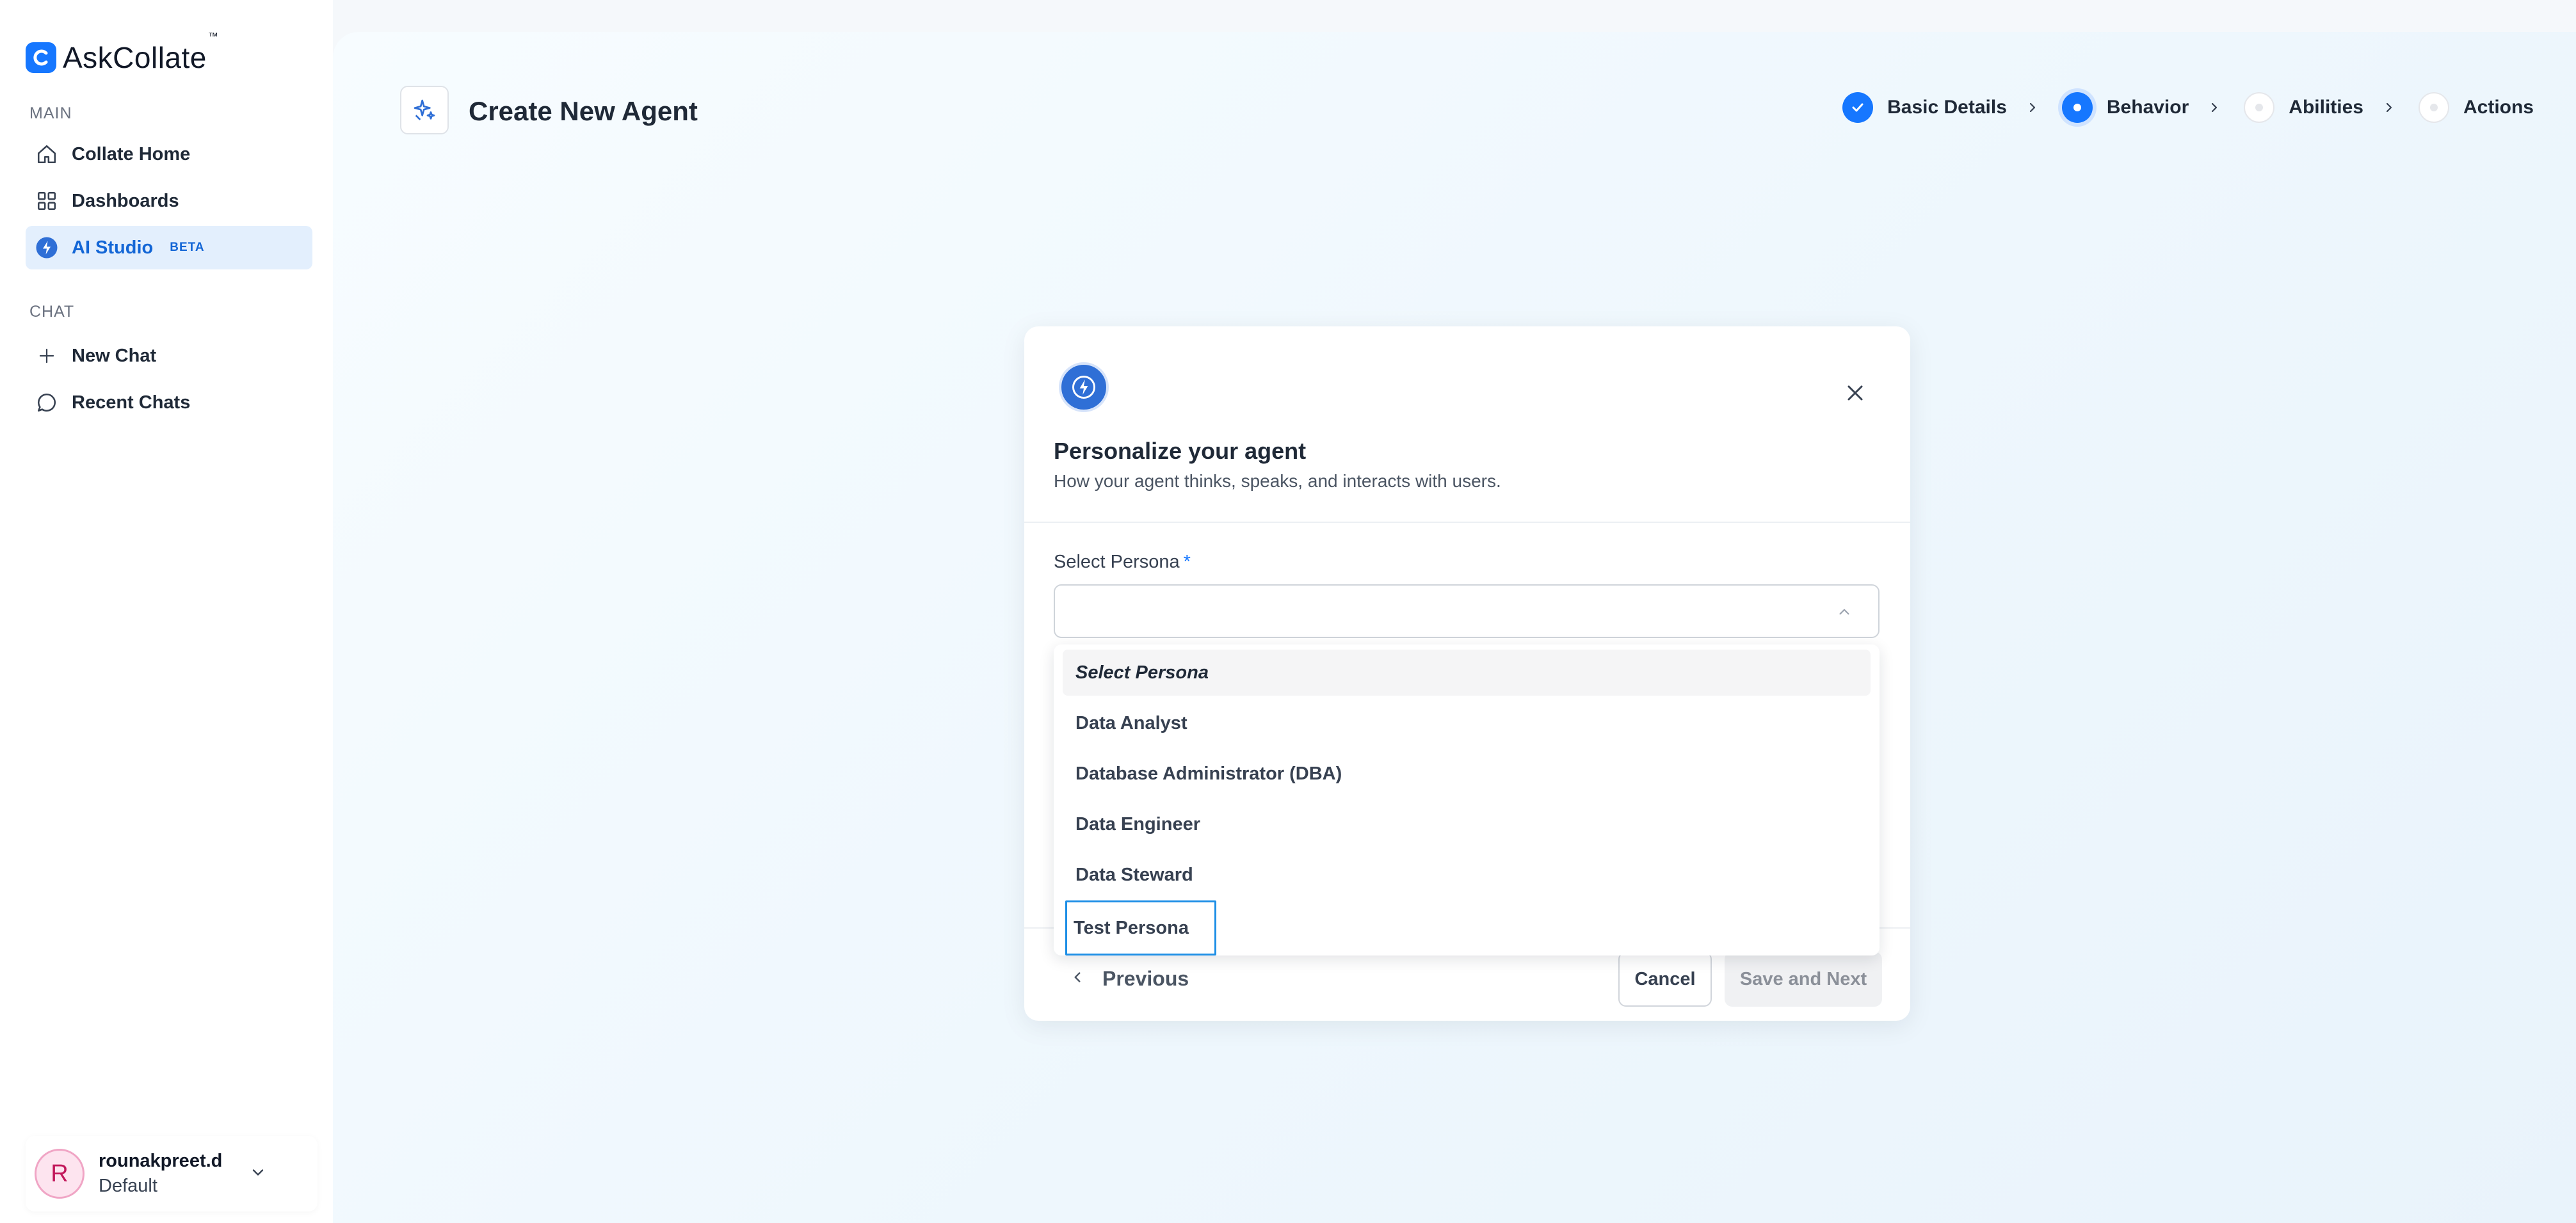  I want to click on sparkle-icon, so click(424, 110).